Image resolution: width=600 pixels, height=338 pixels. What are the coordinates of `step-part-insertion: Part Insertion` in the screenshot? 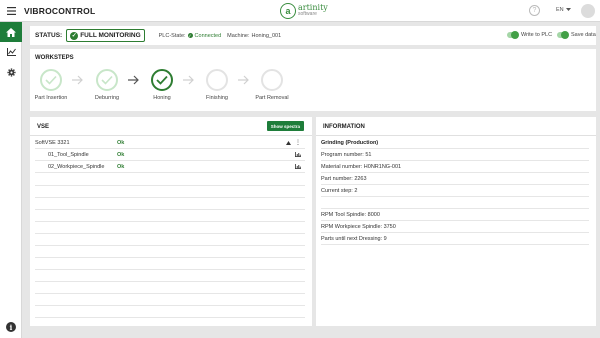 It's located at (51, 85).